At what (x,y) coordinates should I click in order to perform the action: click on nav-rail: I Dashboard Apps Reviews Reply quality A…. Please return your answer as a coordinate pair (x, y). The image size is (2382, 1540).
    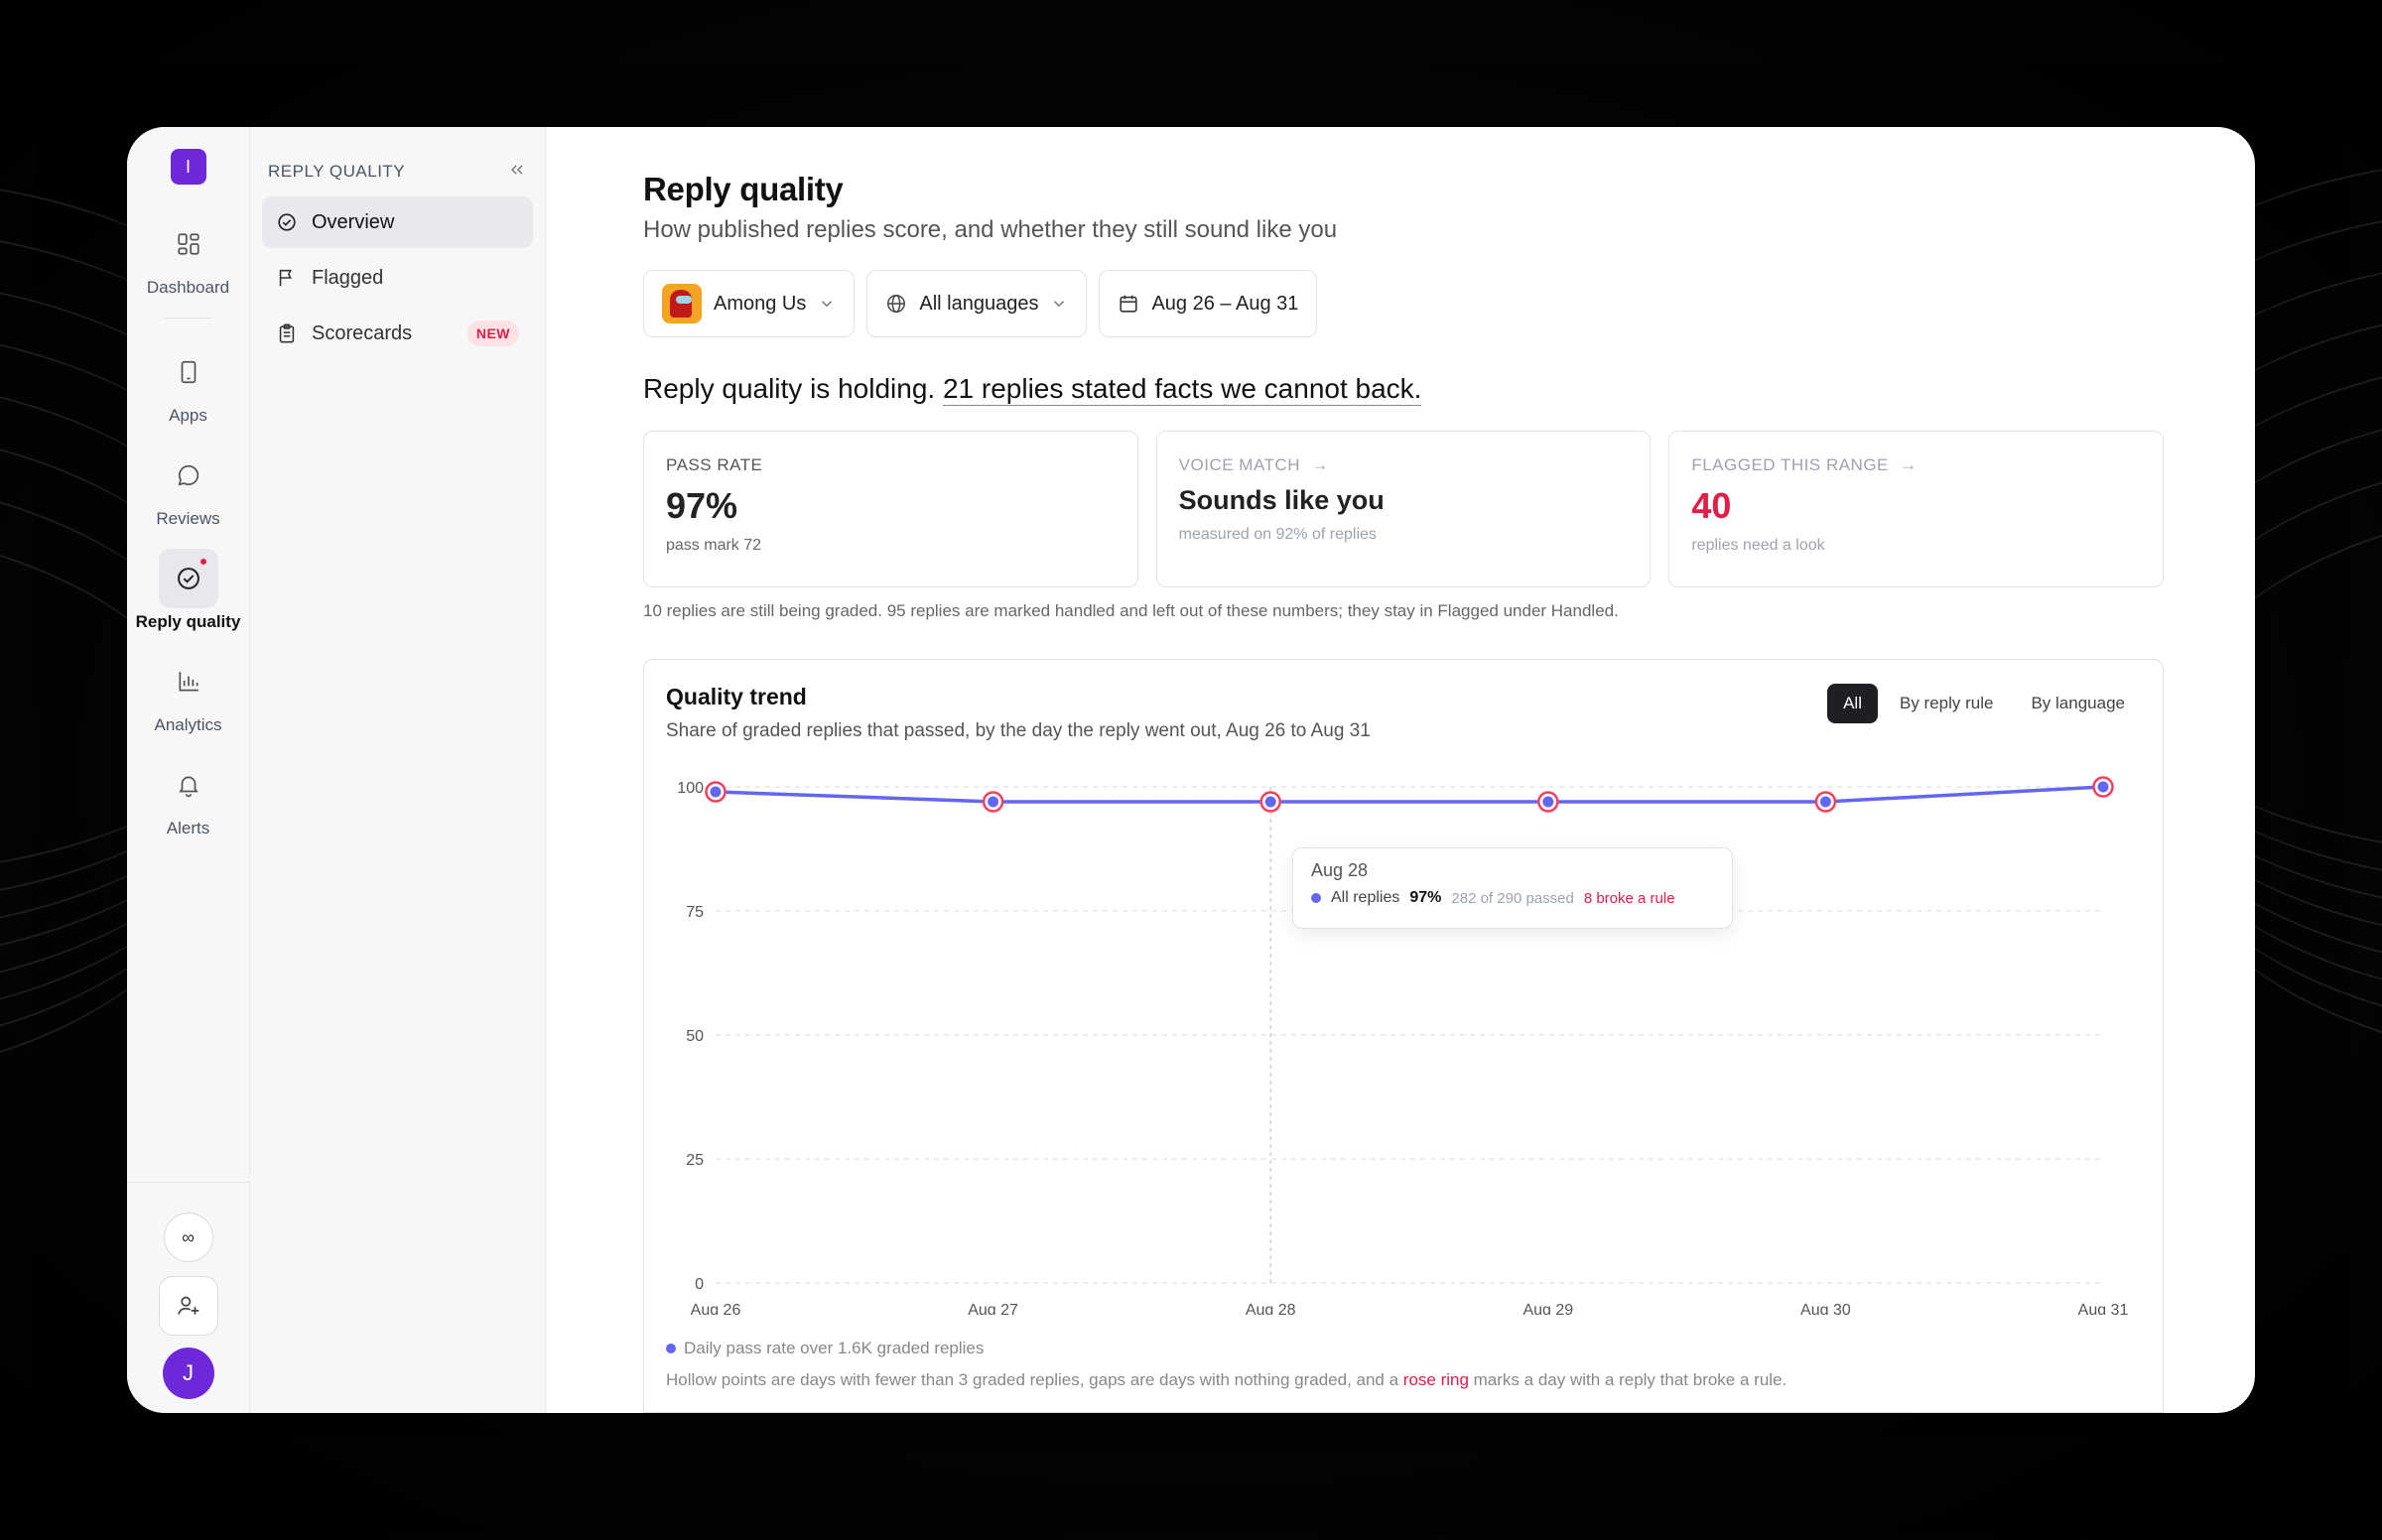
    Looking at the image, I should click on (188, 770).